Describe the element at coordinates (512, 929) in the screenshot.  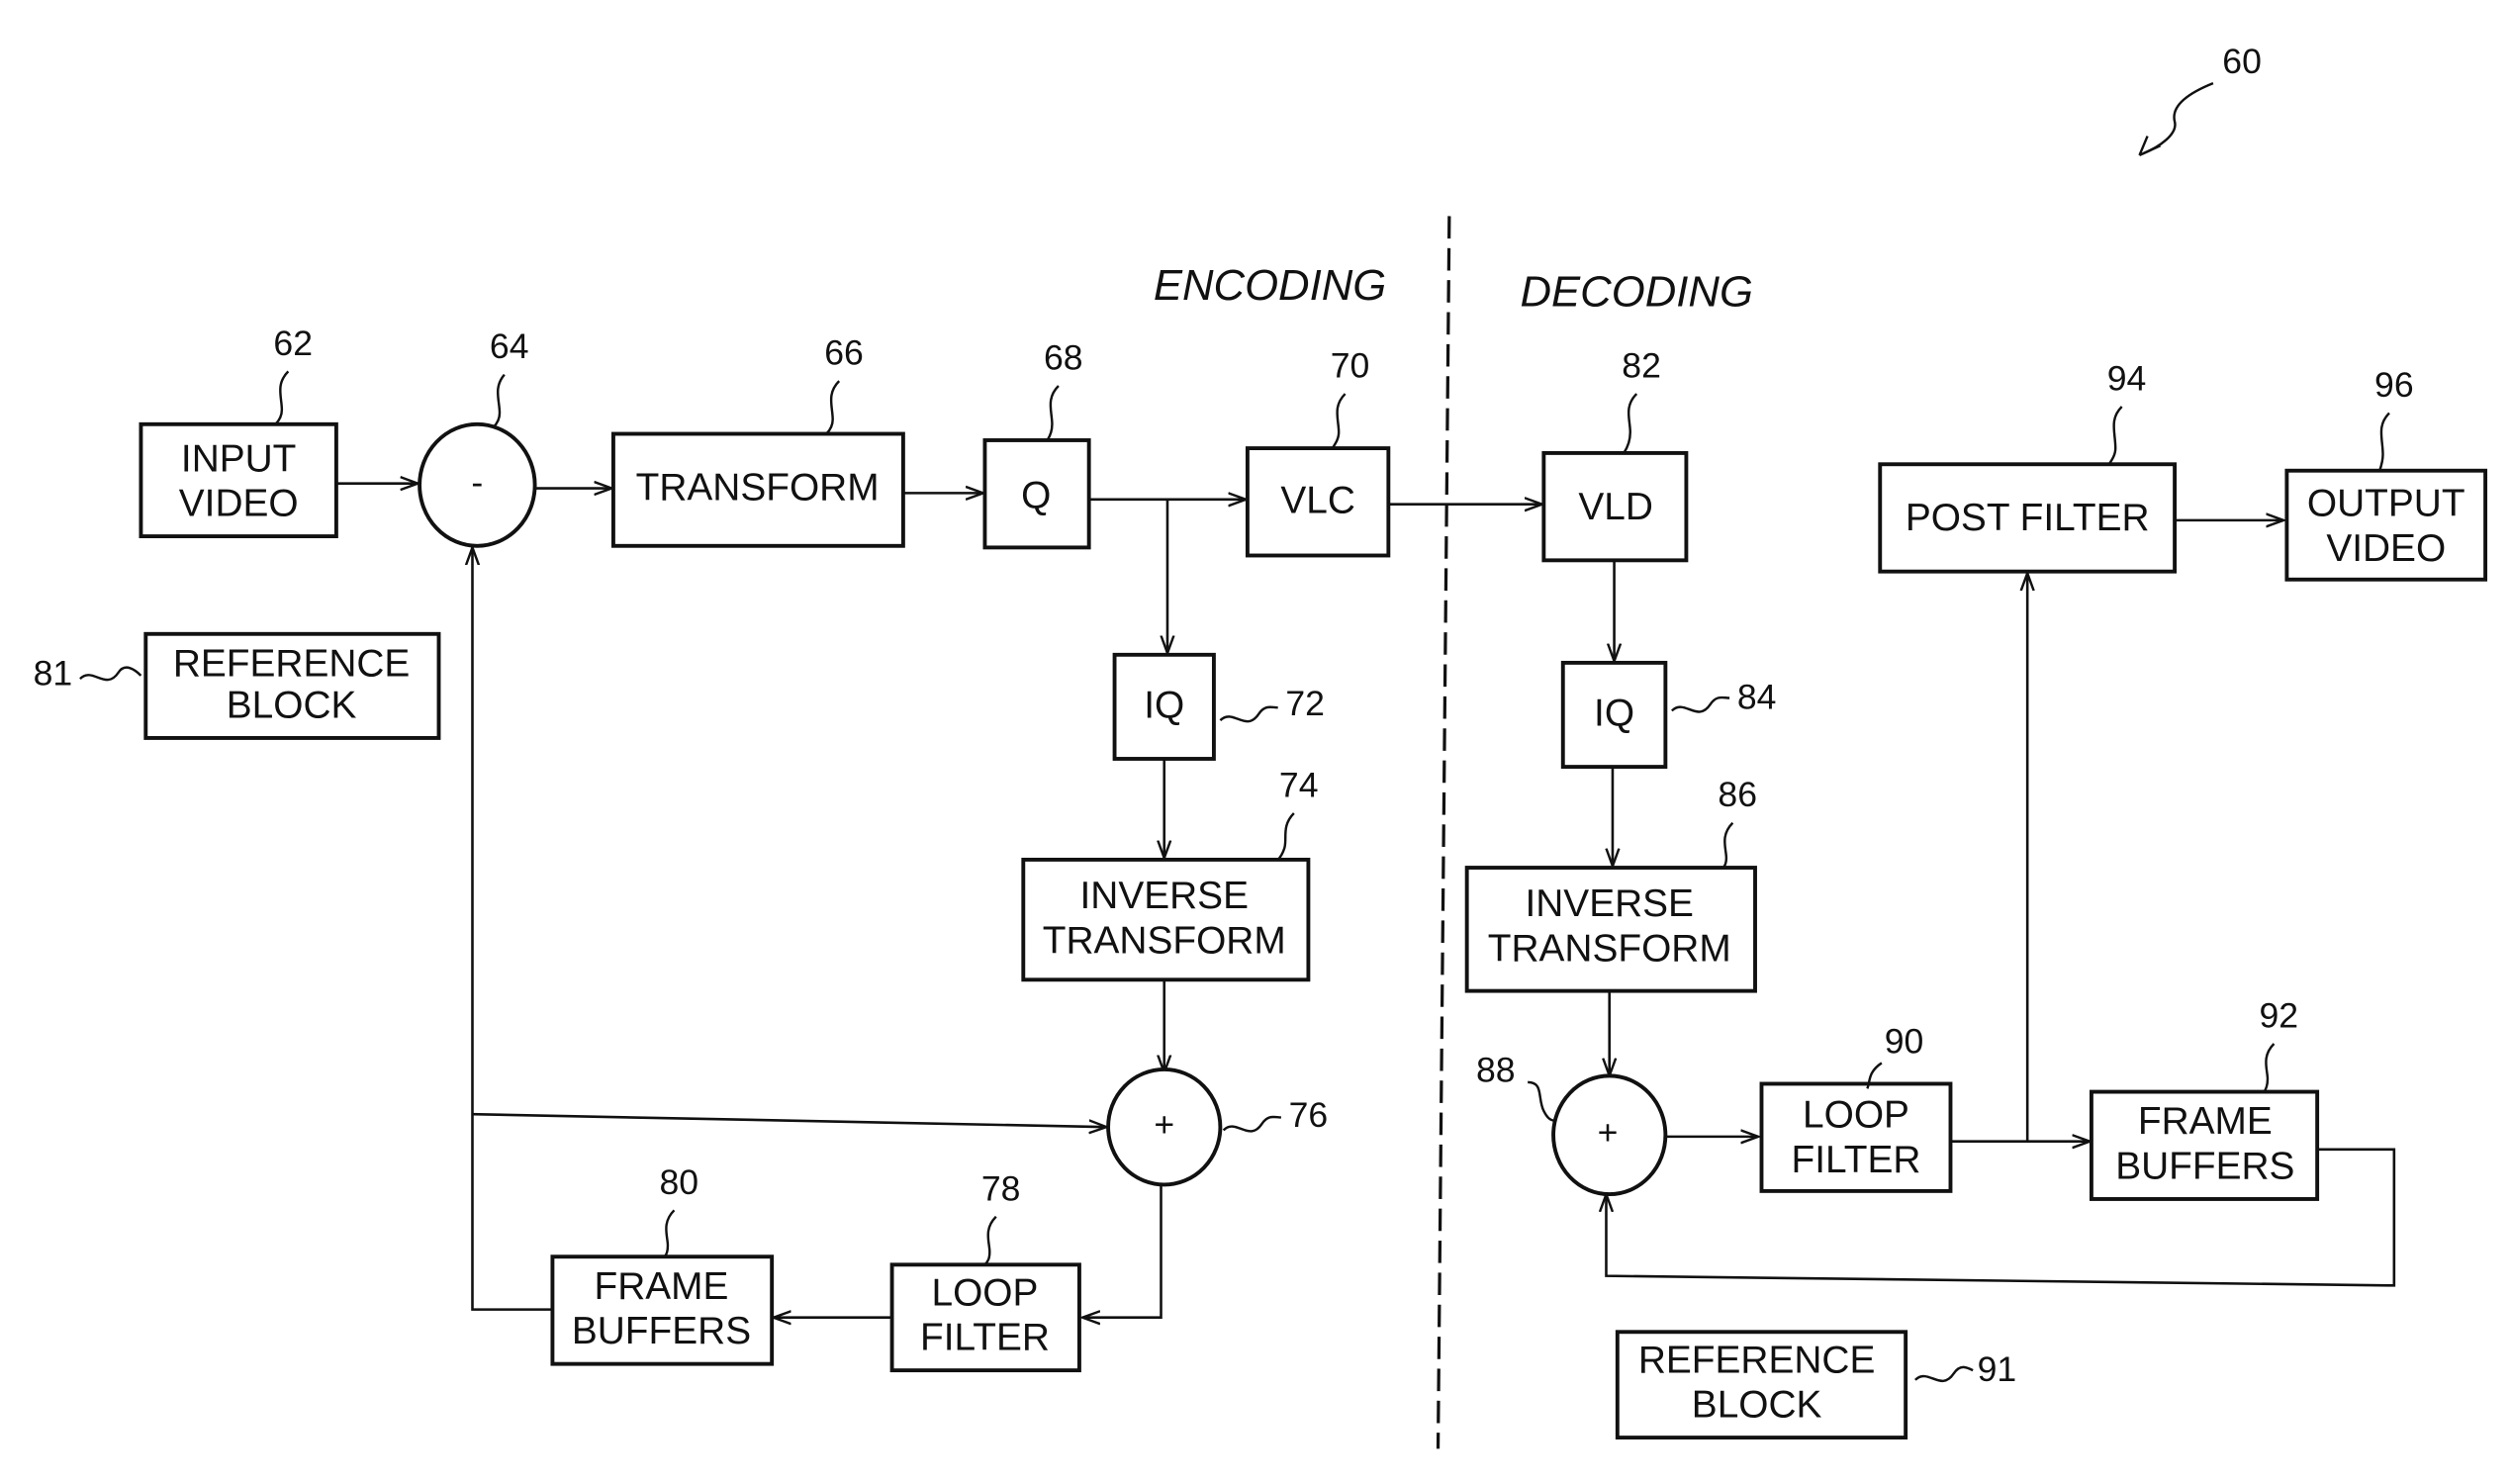
I see `wire-framebuffers-to-subtractor` at that location.